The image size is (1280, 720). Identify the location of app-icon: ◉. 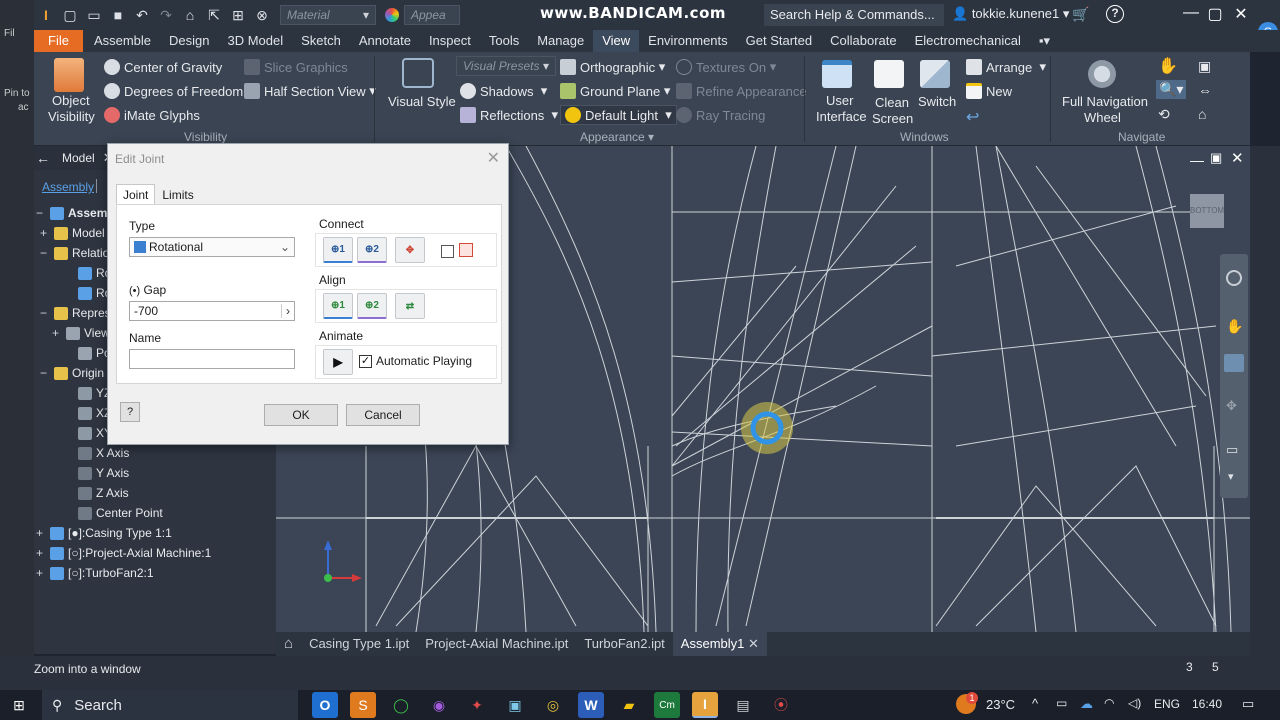
(439, 705).